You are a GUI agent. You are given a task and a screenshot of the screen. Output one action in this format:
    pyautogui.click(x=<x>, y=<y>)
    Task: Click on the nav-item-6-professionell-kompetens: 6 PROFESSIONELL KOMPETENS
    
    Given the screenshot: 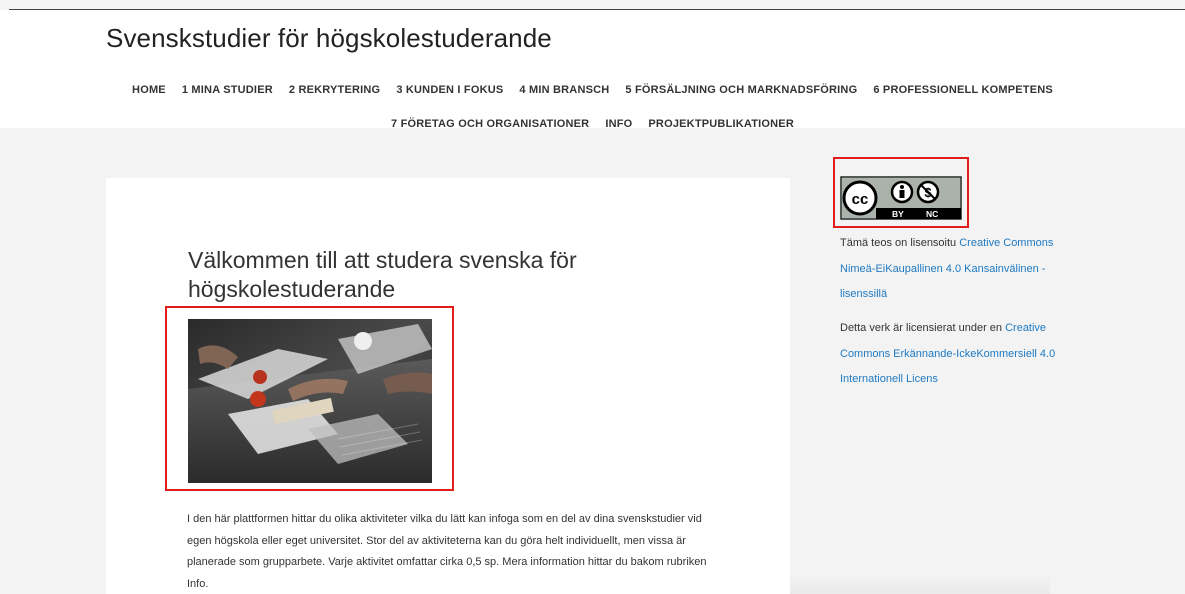 What is the action you would take?
    pyautogui.click(x=963, y=90)
    